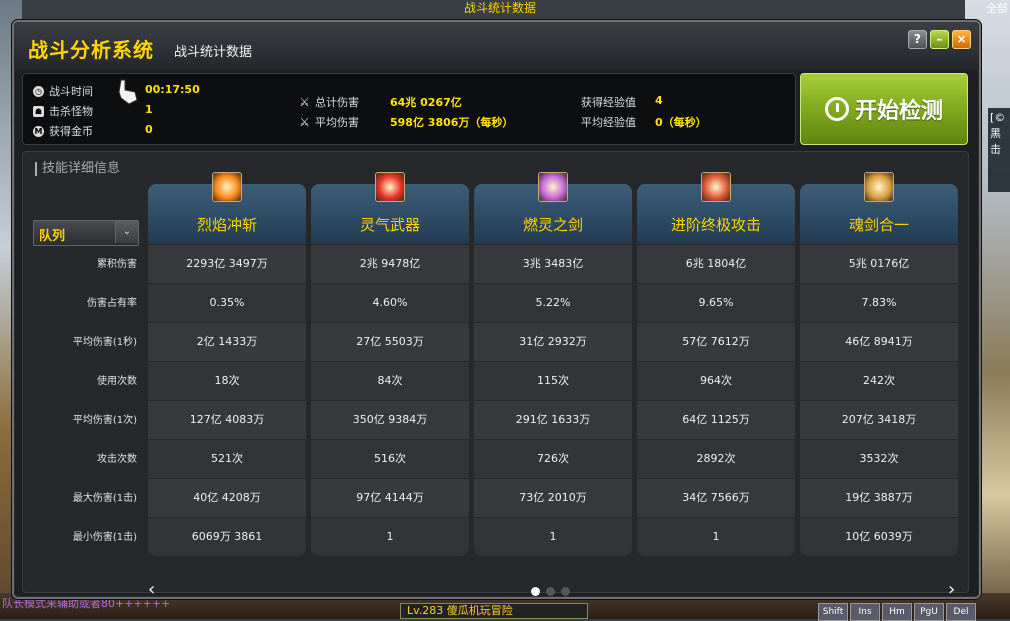 Image resolution: width=1010 pixels, height=621 pixels. Describe the element at coordinates (71, 111) in the screenshot. I see `kills-label: 击杀怪物` at that location.